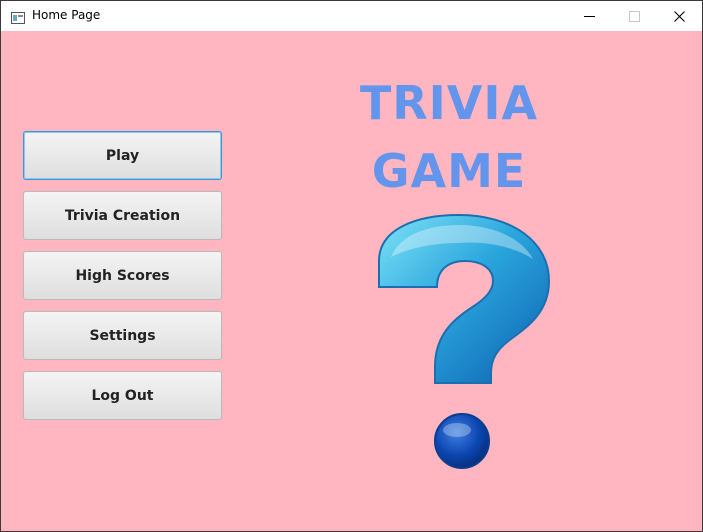 The height and width of the screenshot is (532, 703). Describe the element at coordinates (449, 137) in the screenshot. I see `game-title: TRIVIA GAME` at that location.